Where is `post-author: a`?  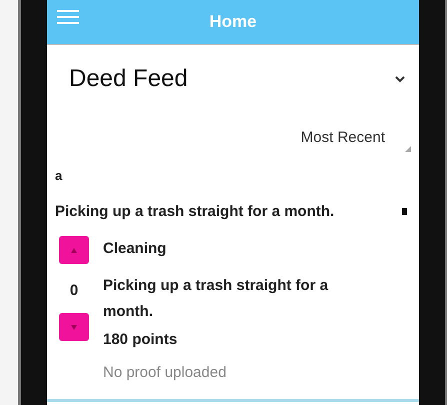 post-author: a is located at coordinates (59, 175).